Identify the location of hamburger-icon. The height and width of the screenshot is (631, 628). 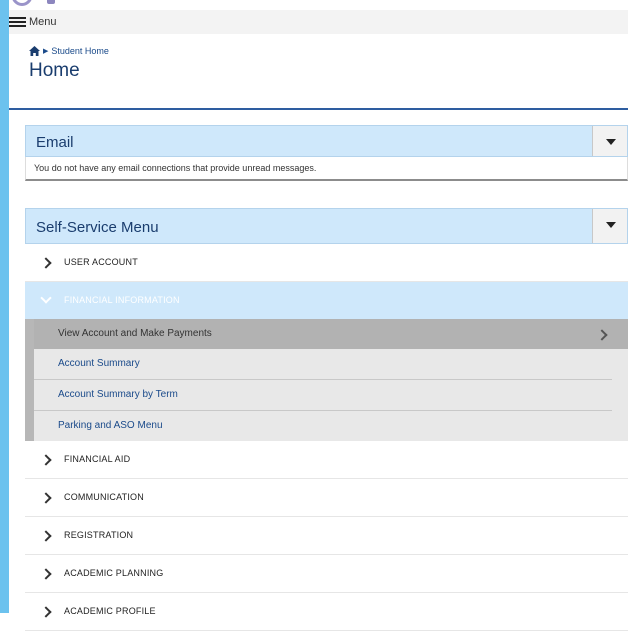
(17, 22).